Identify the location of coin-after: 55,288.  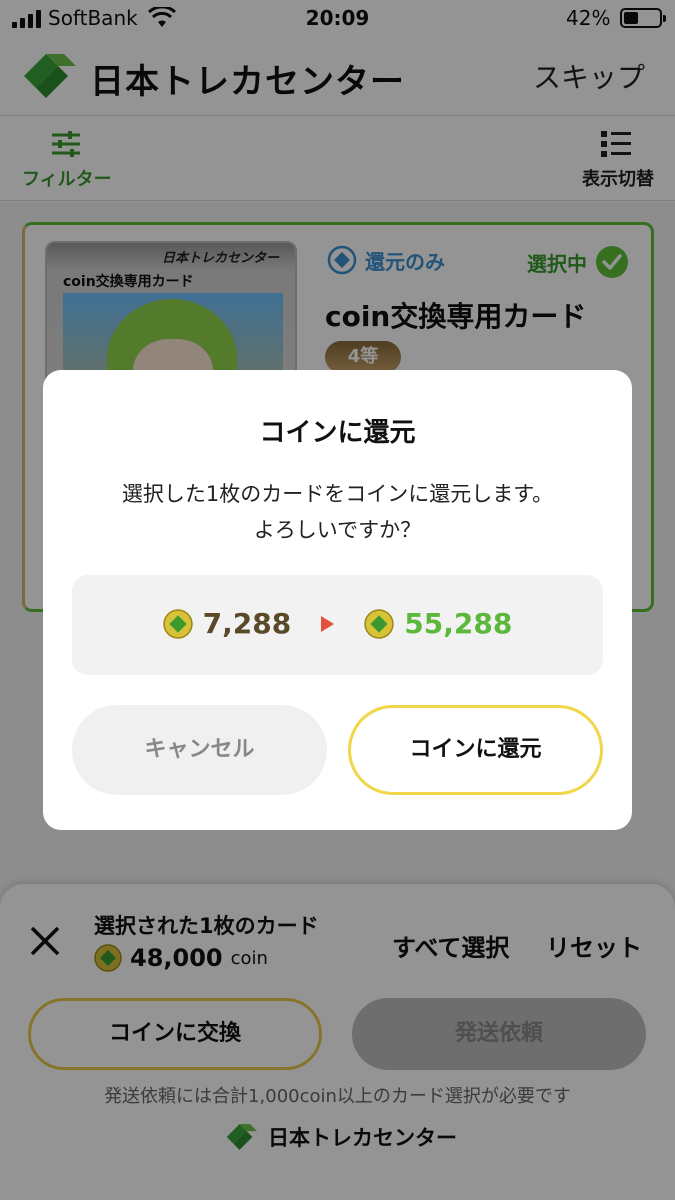
(458, 623).